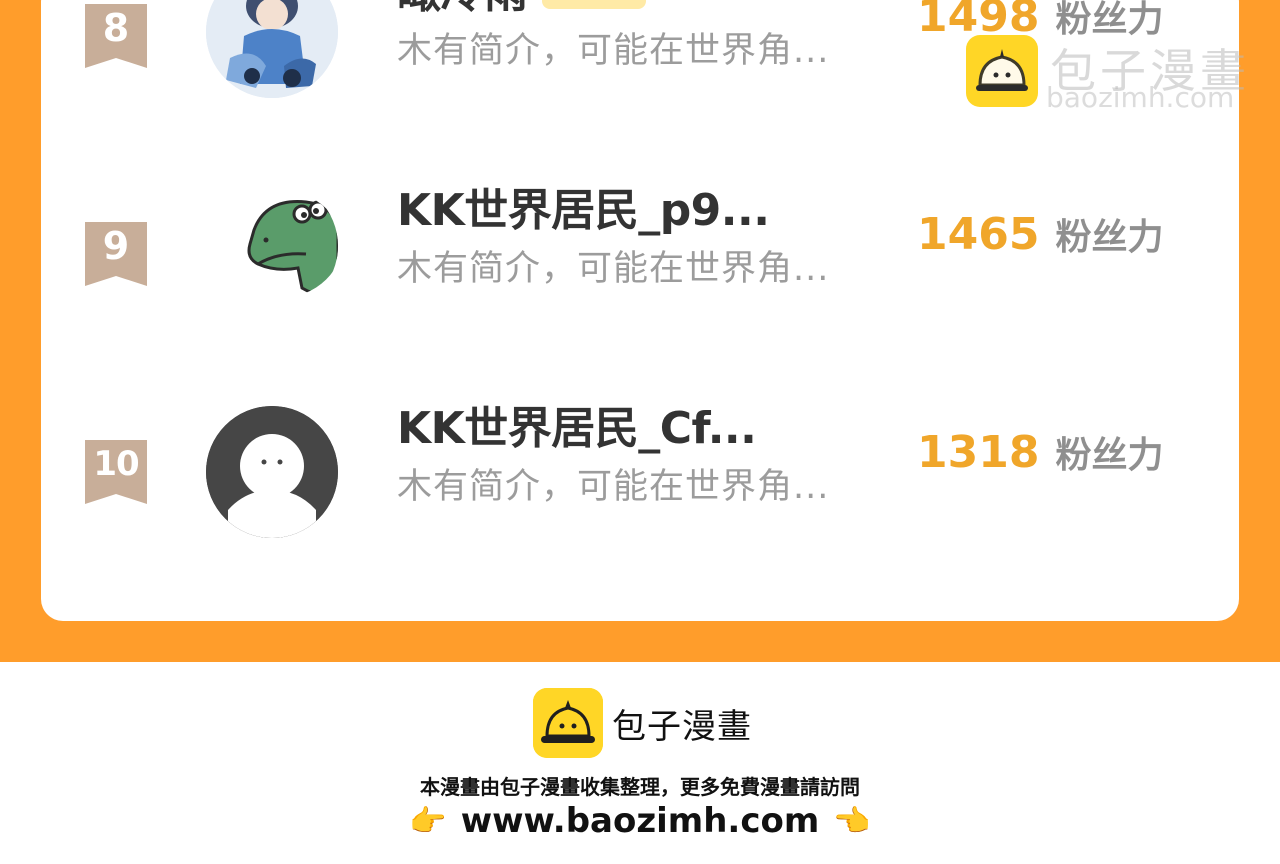 This screenshot has width=1280, height=864. Describe the element at coordinates (116, 28) in the screenshot. I see `rank-number: 8` at that location.